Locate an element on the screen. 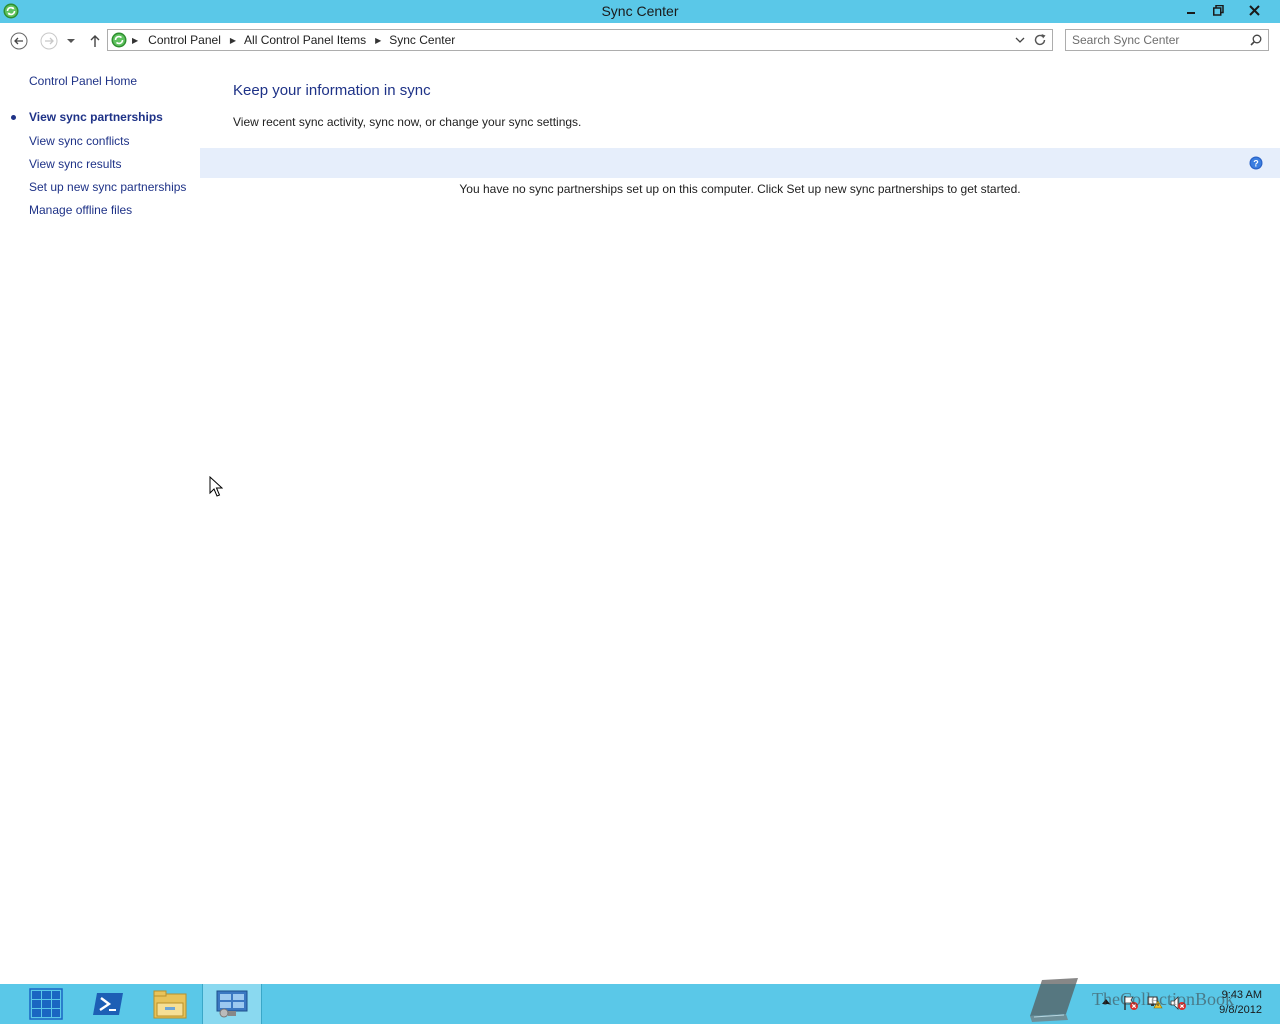 The width and height of the screenshot is (1280, 1024). minimize-button is located at coordinates (1191, 10).